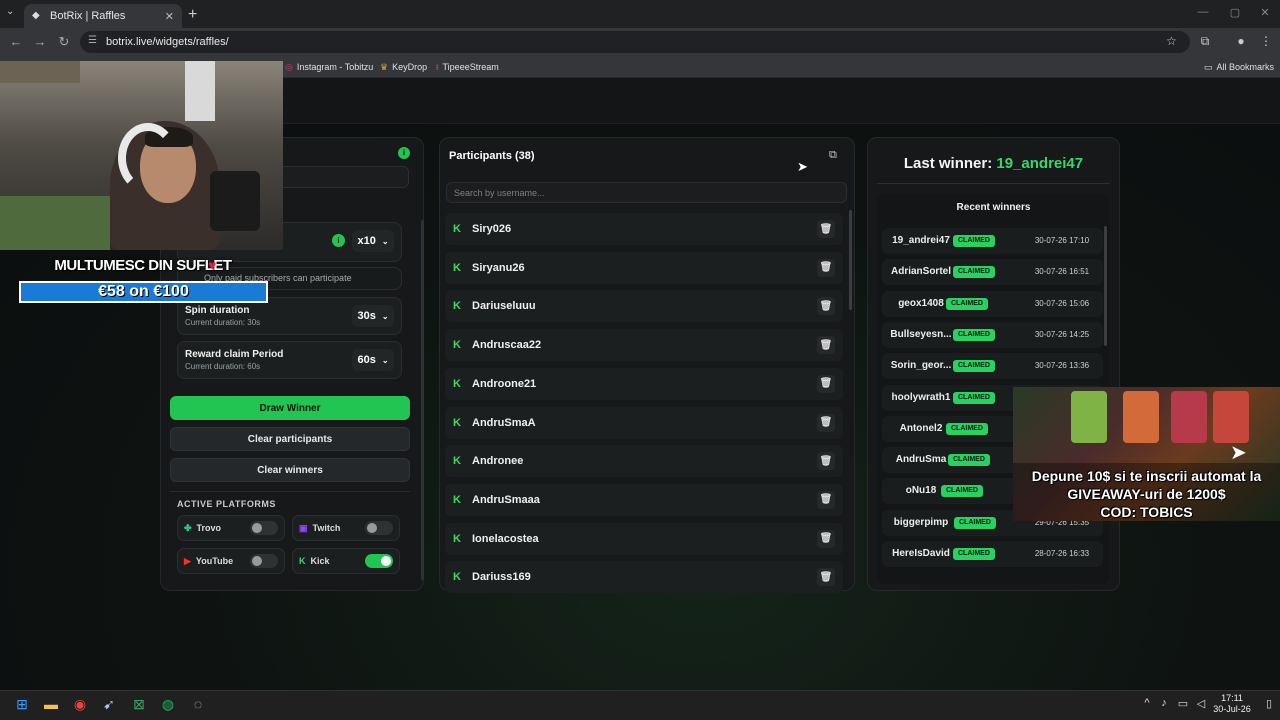 The height and width of the screenshot is (720, 1280). I want to click on minimize-icon: —, so click(1203, 12).